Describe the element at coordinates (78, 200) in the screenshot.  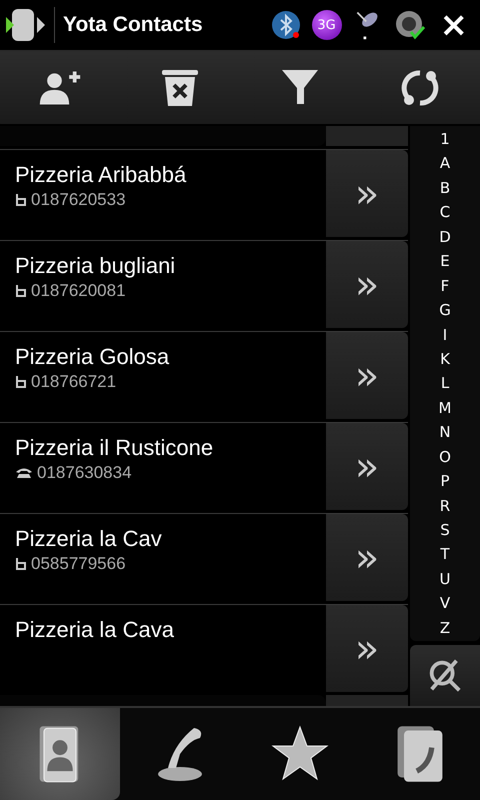
I see `phone-number: 0187620533` at that location.